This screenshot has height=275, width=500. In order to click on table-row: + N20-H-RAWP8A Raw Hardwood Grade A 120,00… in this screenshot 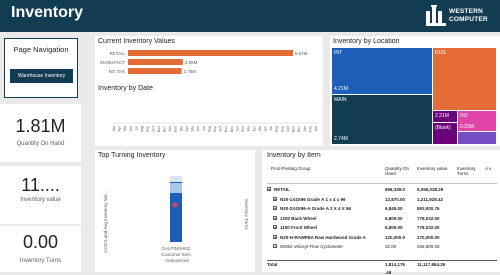, I will do `click(382, 238)`.